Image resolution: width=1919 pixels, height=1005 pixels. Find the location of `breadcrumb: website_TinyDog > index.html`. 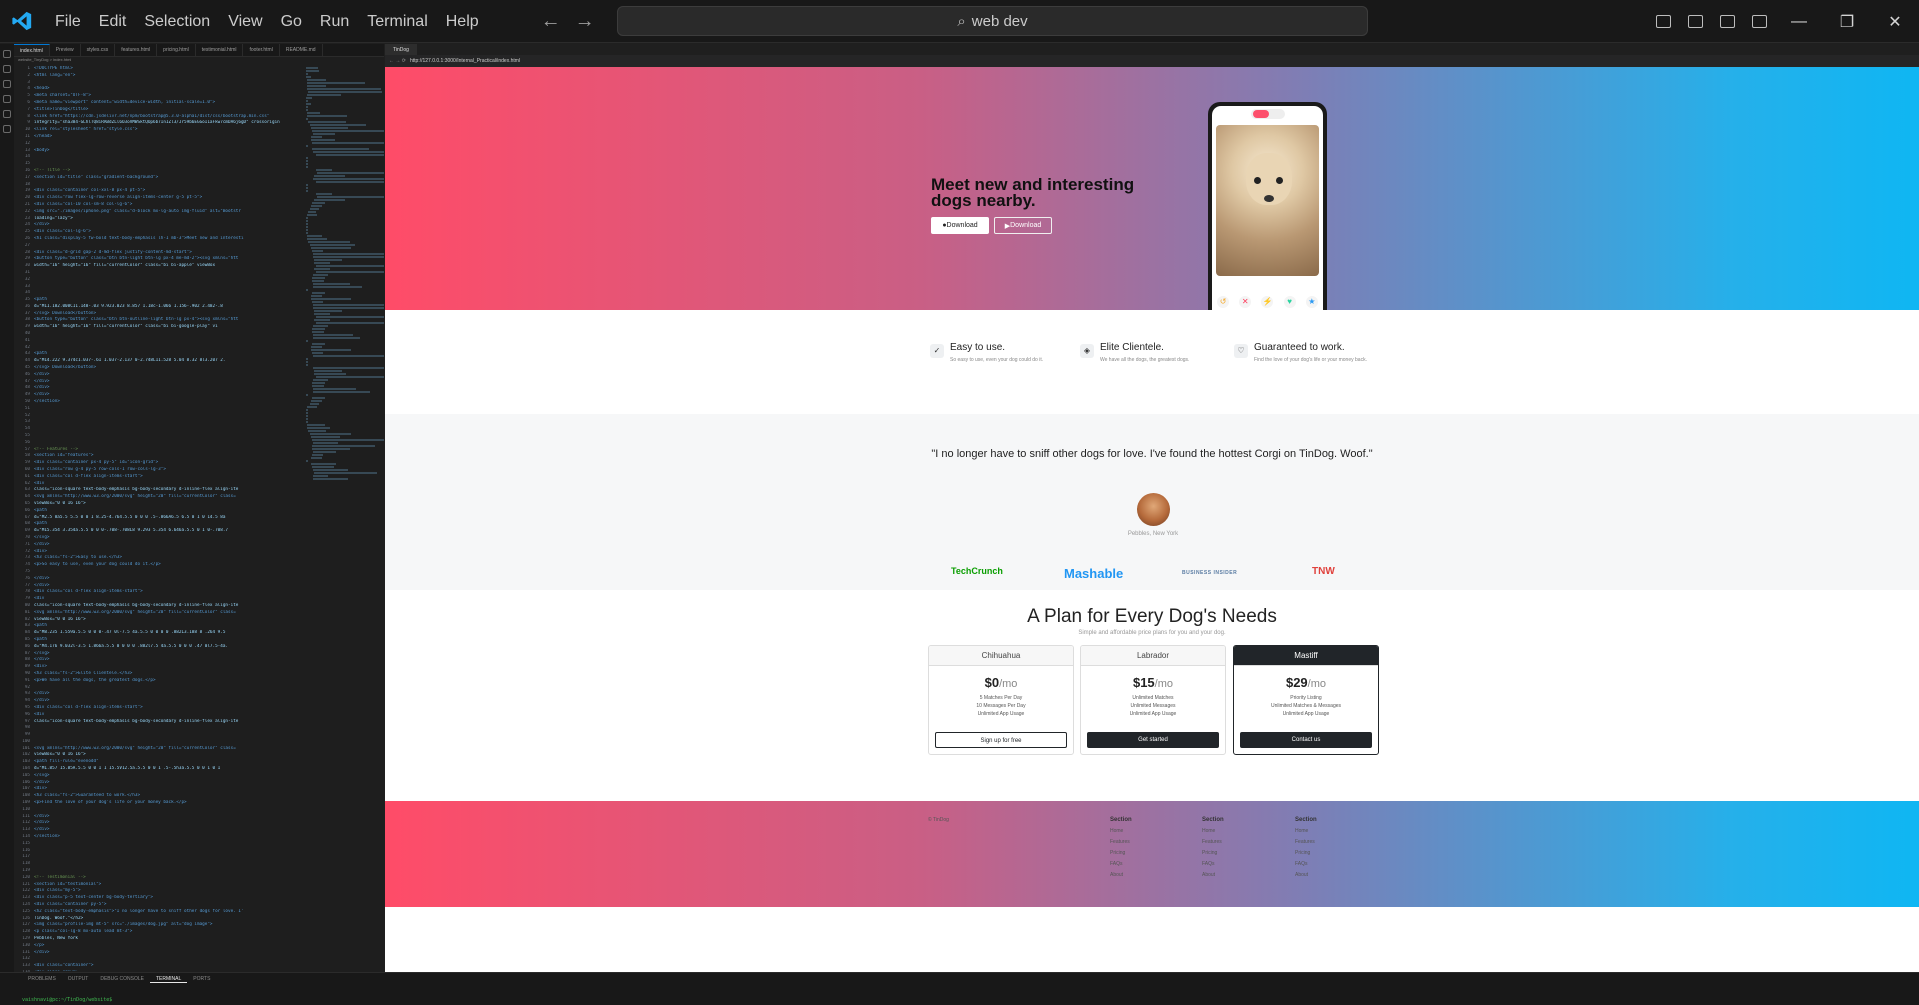

breadcrumb: website_TinyDog > index.html is located at coordinates (199, 61).